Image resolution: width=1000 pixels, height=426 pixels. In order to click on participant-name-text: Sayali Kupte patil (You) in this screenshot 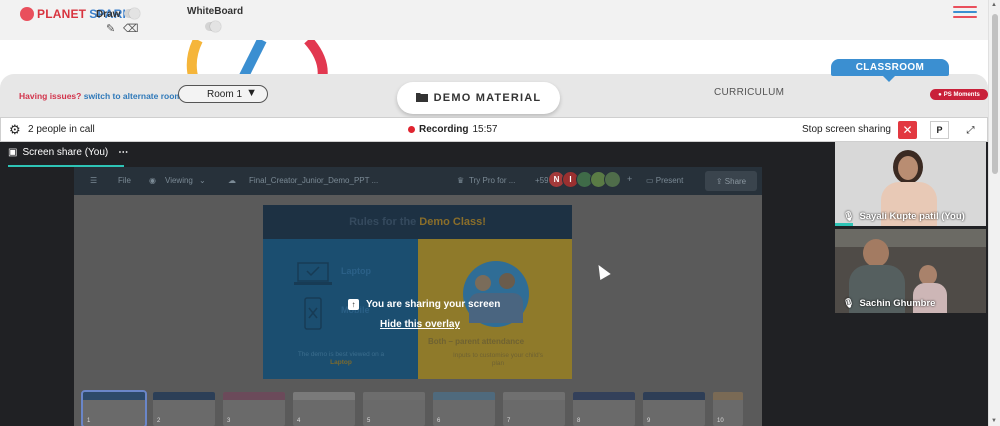, I will do `click(912, 216)`.